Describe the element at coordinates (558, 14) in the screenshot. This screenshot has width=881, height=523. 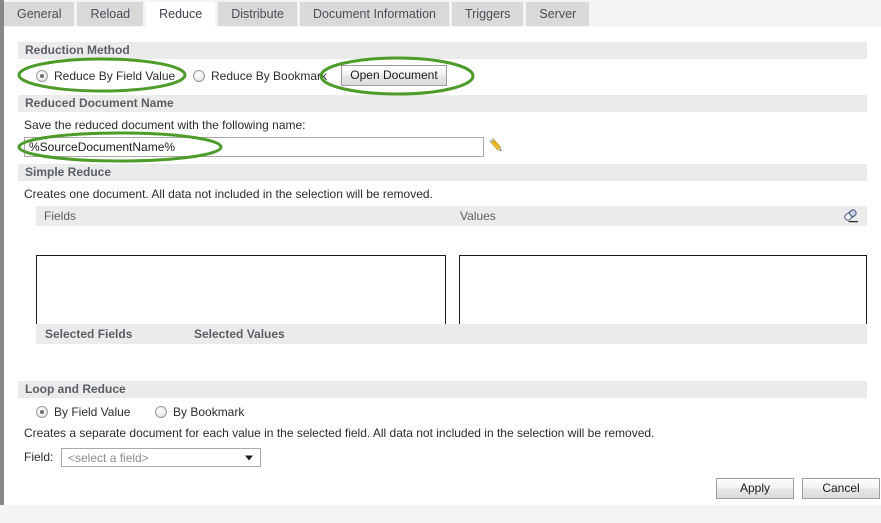
I see `tab-server: Server` at that location.